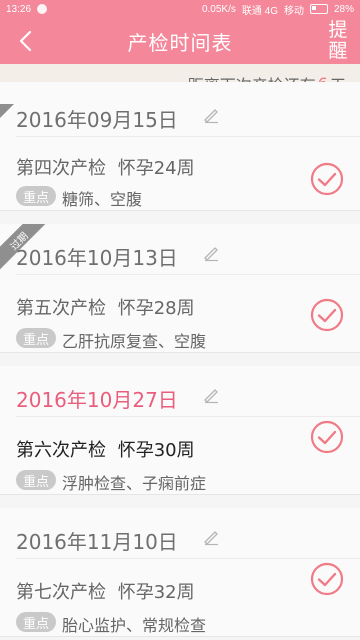 The height and width of the screenshot is (640, 360). I want to click on carrier-2: 移动, so click(293, 11).